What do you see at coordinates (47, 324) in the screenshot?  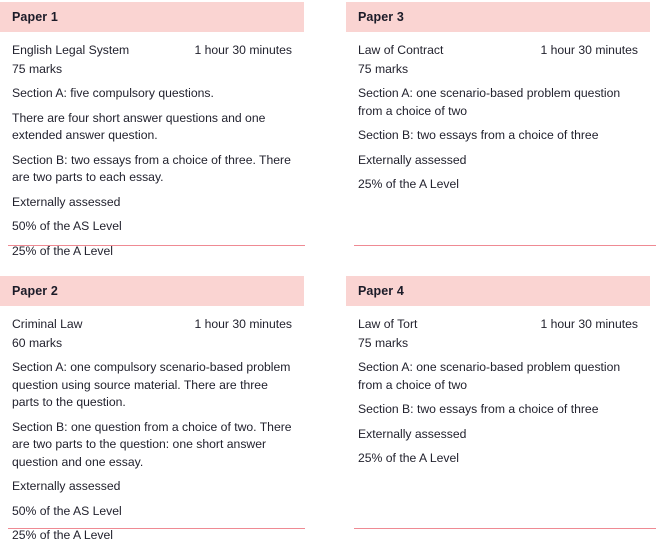 I see `paper-subject: Criminal Law` at bounding box center [47, 324].